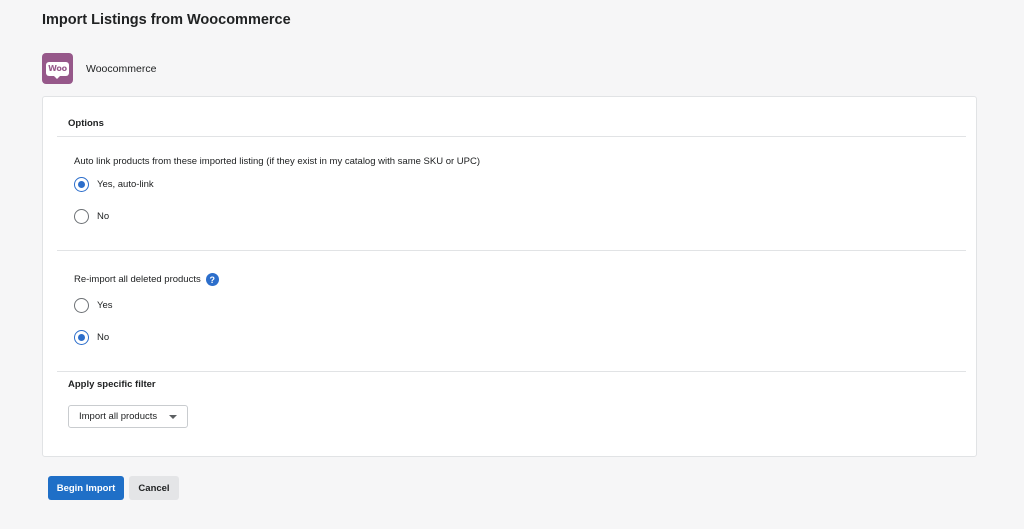 This screenshot has height=529, width=1024. What do you see at coordinates (154, 488) in the screenshot?
I see `cancel-button: Cancel` at bounding box center [154, 488].